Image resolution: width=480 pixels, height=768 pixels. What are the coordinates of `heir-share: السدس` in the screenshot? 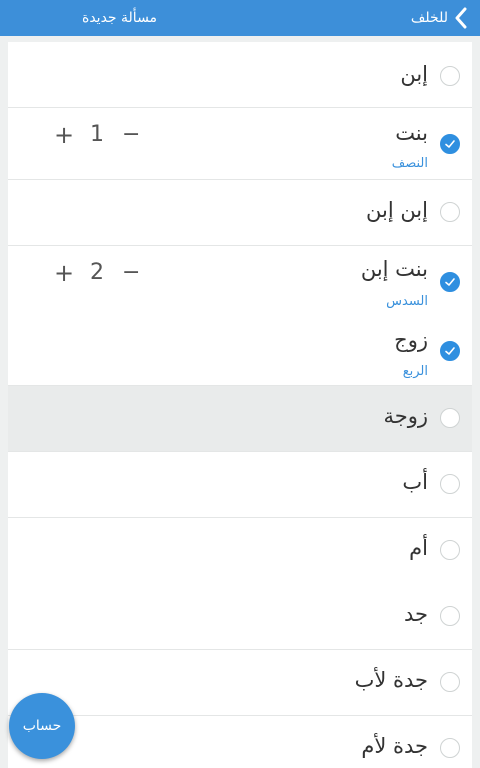 It's located at (407, 301).